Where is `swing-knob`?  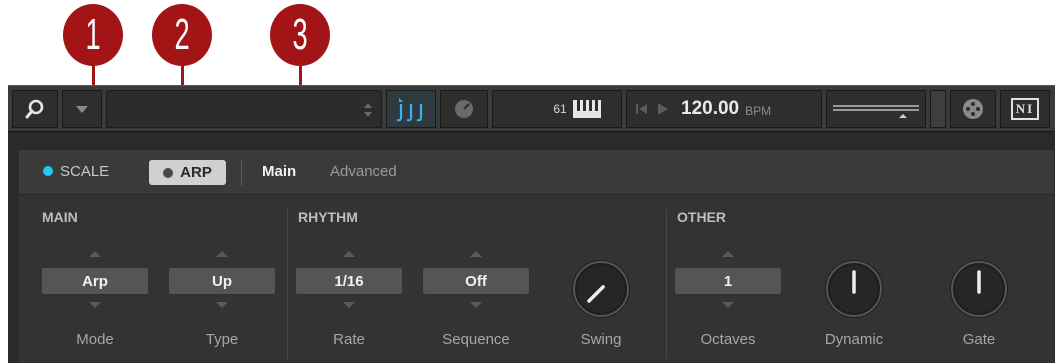 swing-knob is located at coordinates (601, 289).